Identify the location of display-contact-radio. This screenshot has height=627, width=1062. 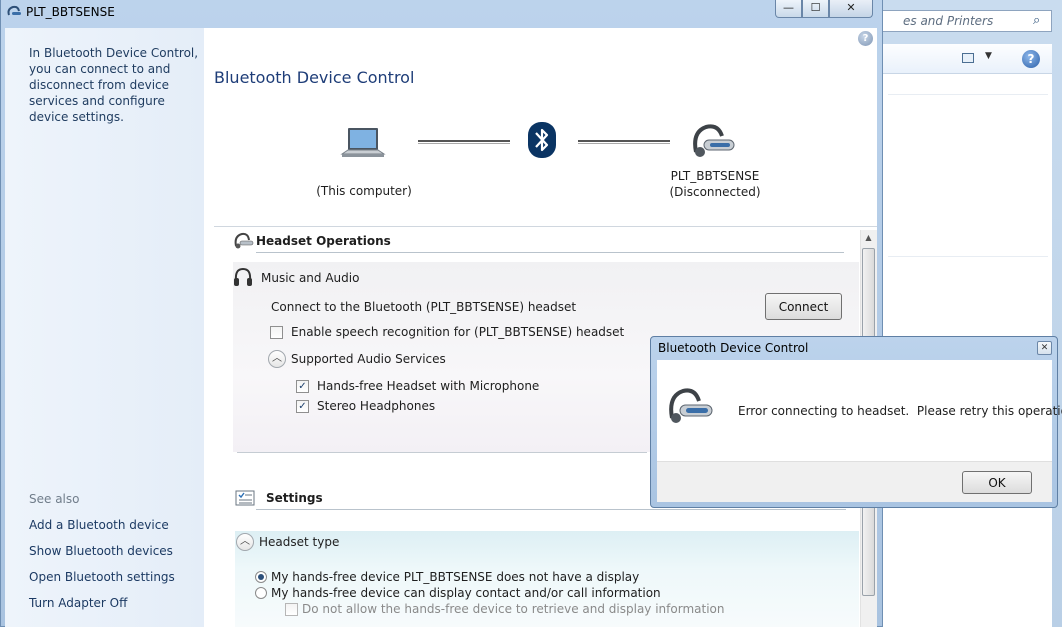
(261, 593).